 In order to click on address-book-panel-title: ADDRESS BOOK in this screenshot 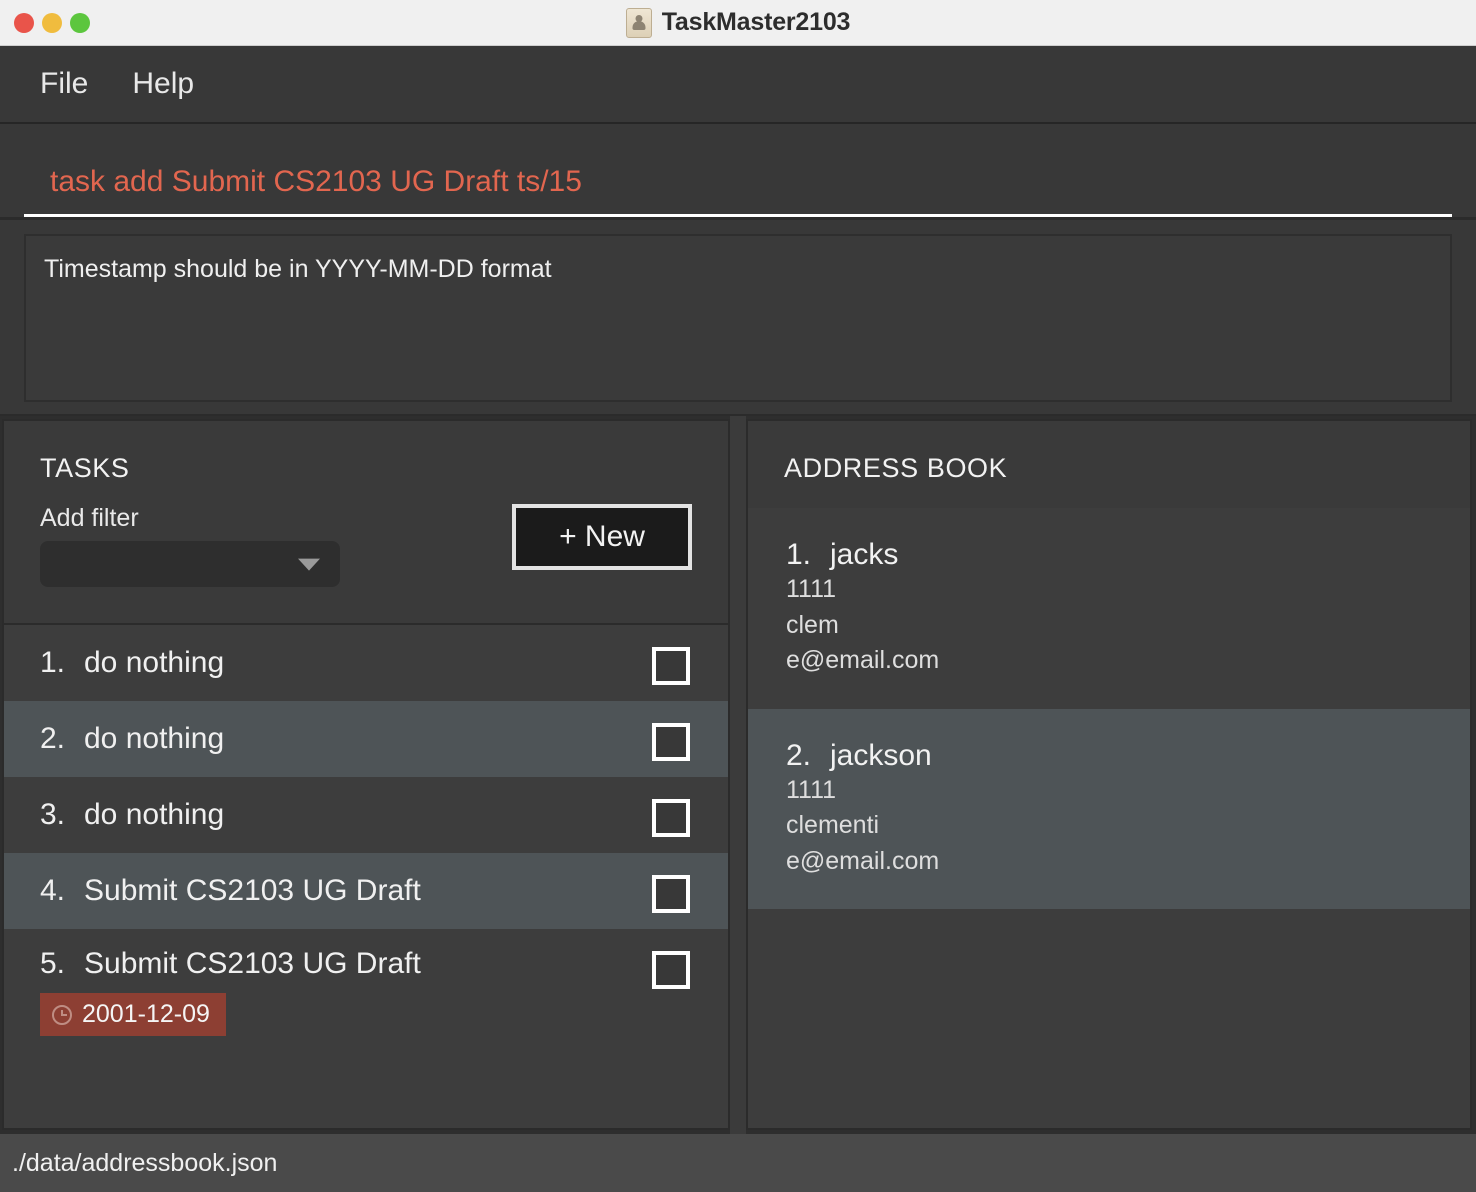, I will do `click(896, 468)`.